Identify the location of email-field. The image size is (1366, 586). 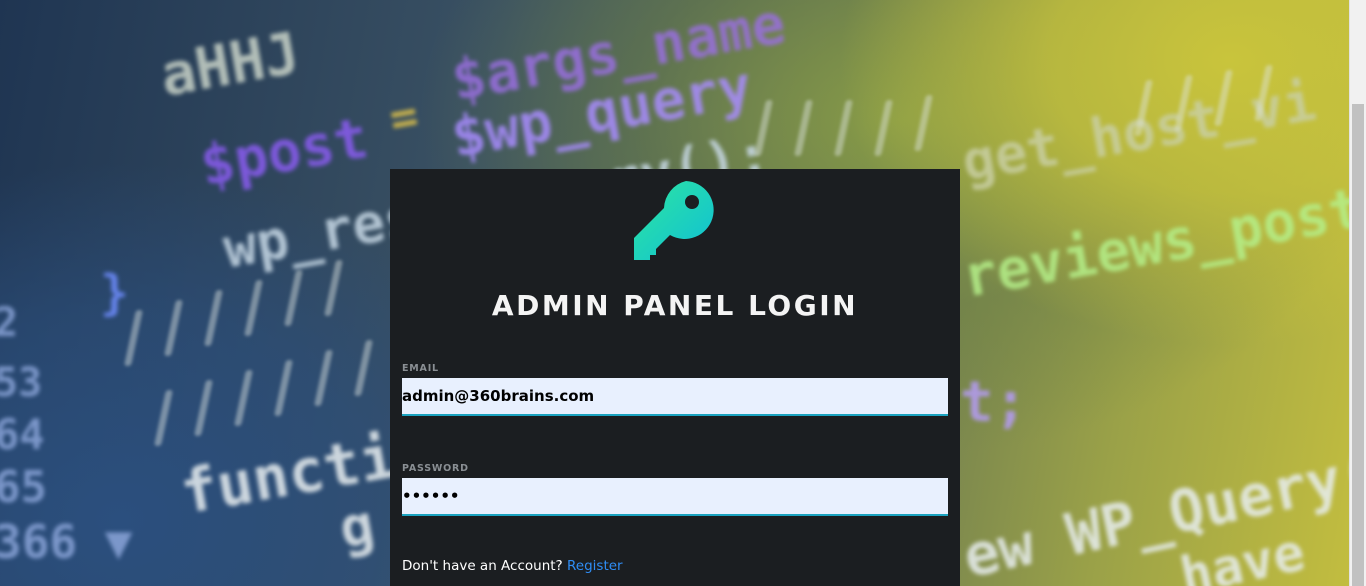
(675, 397).